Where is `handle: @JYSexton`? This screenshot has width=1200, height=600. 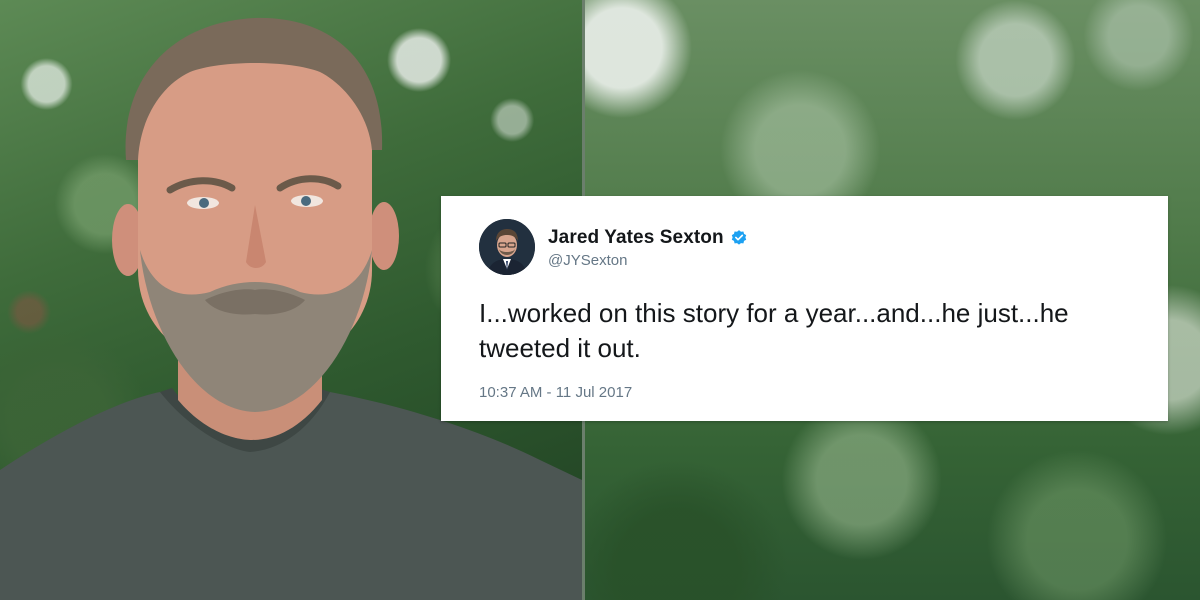 handle: @JYSexton is located at coordinates (648, 260).